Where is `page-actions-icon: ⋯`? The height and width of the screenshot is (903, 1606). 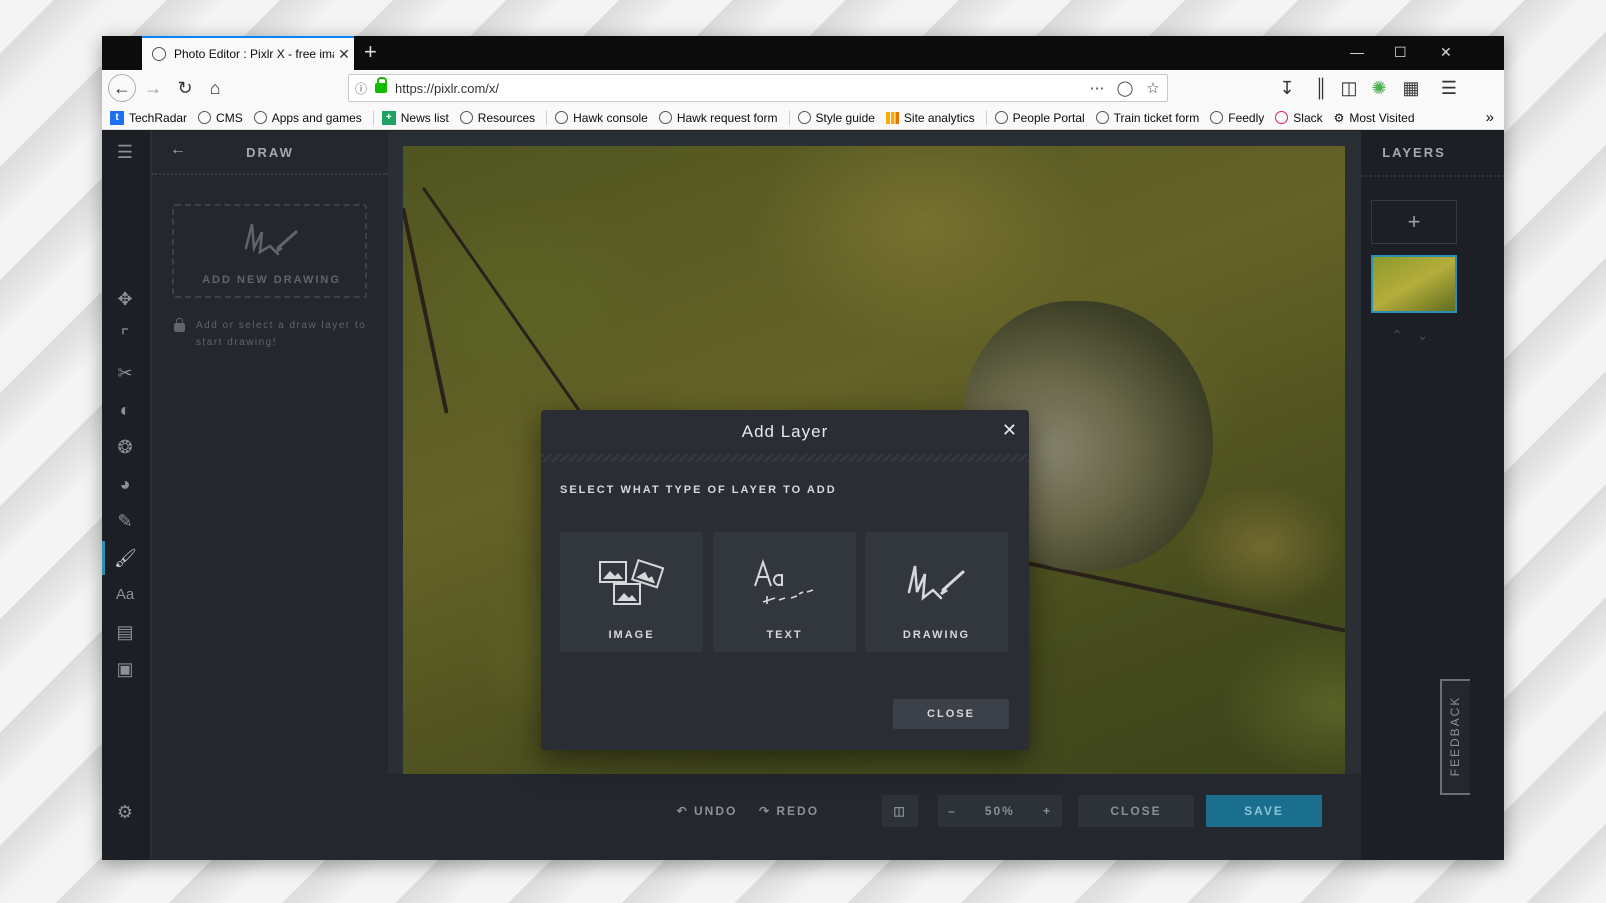 page-actions-icon: ⋯ is located at coordinates (1097, 88).